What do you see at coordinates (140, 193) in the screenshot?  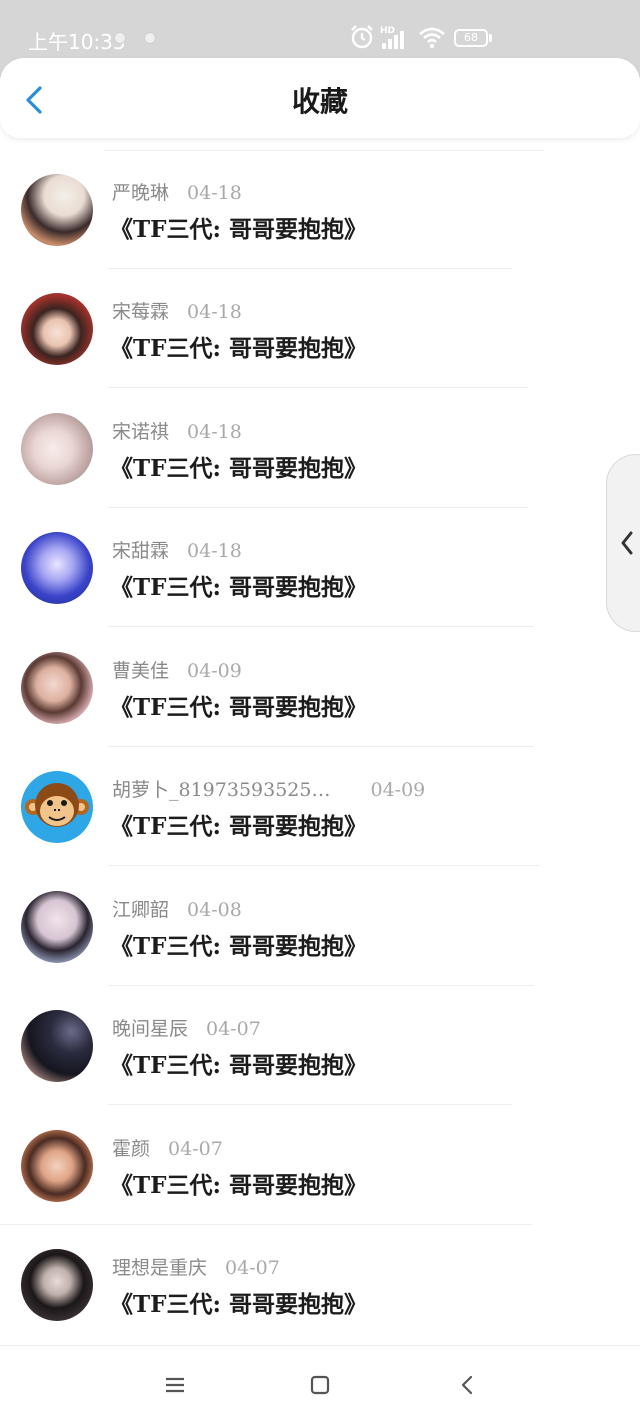 I see `author-name: 严晚琳` at bounding box center [140, 193].